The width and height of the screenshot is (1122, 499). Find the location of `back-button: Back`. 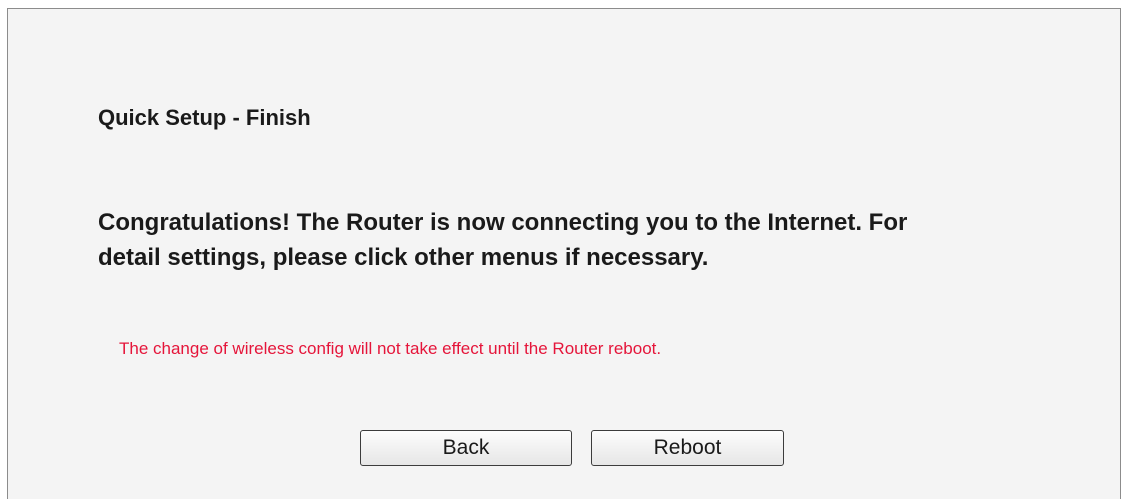

back-button: Back is located at coordinates (466, 448).